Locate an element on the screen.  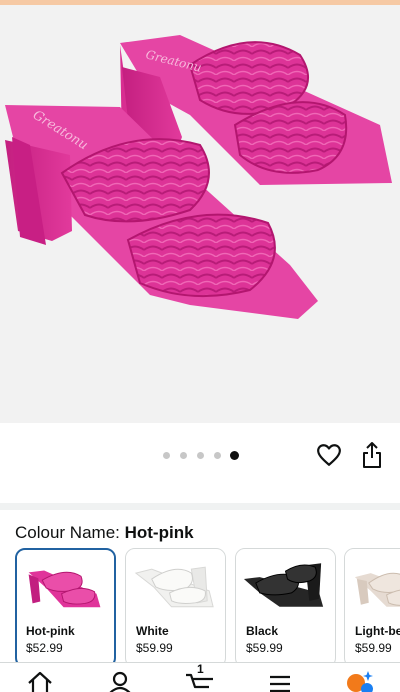
menu-icon is located at coordinates (280, 680).